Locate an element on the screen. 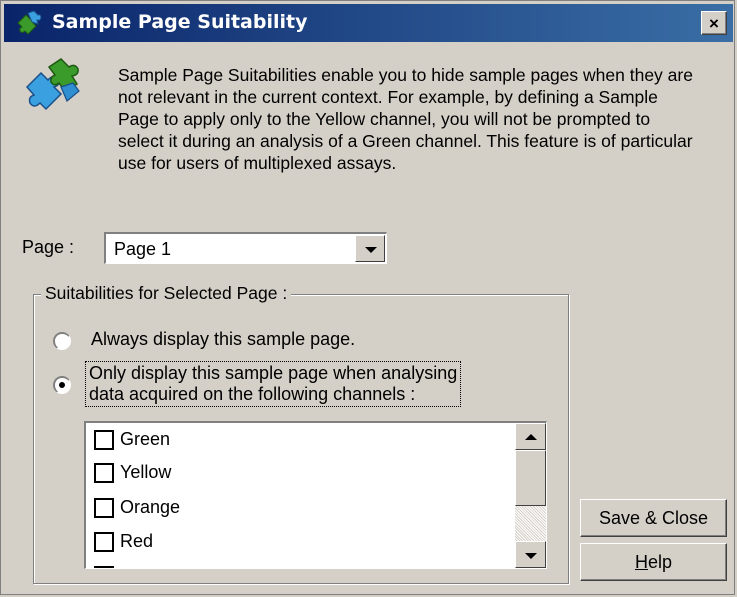  close-button: × is located at coordinates (714, 23).